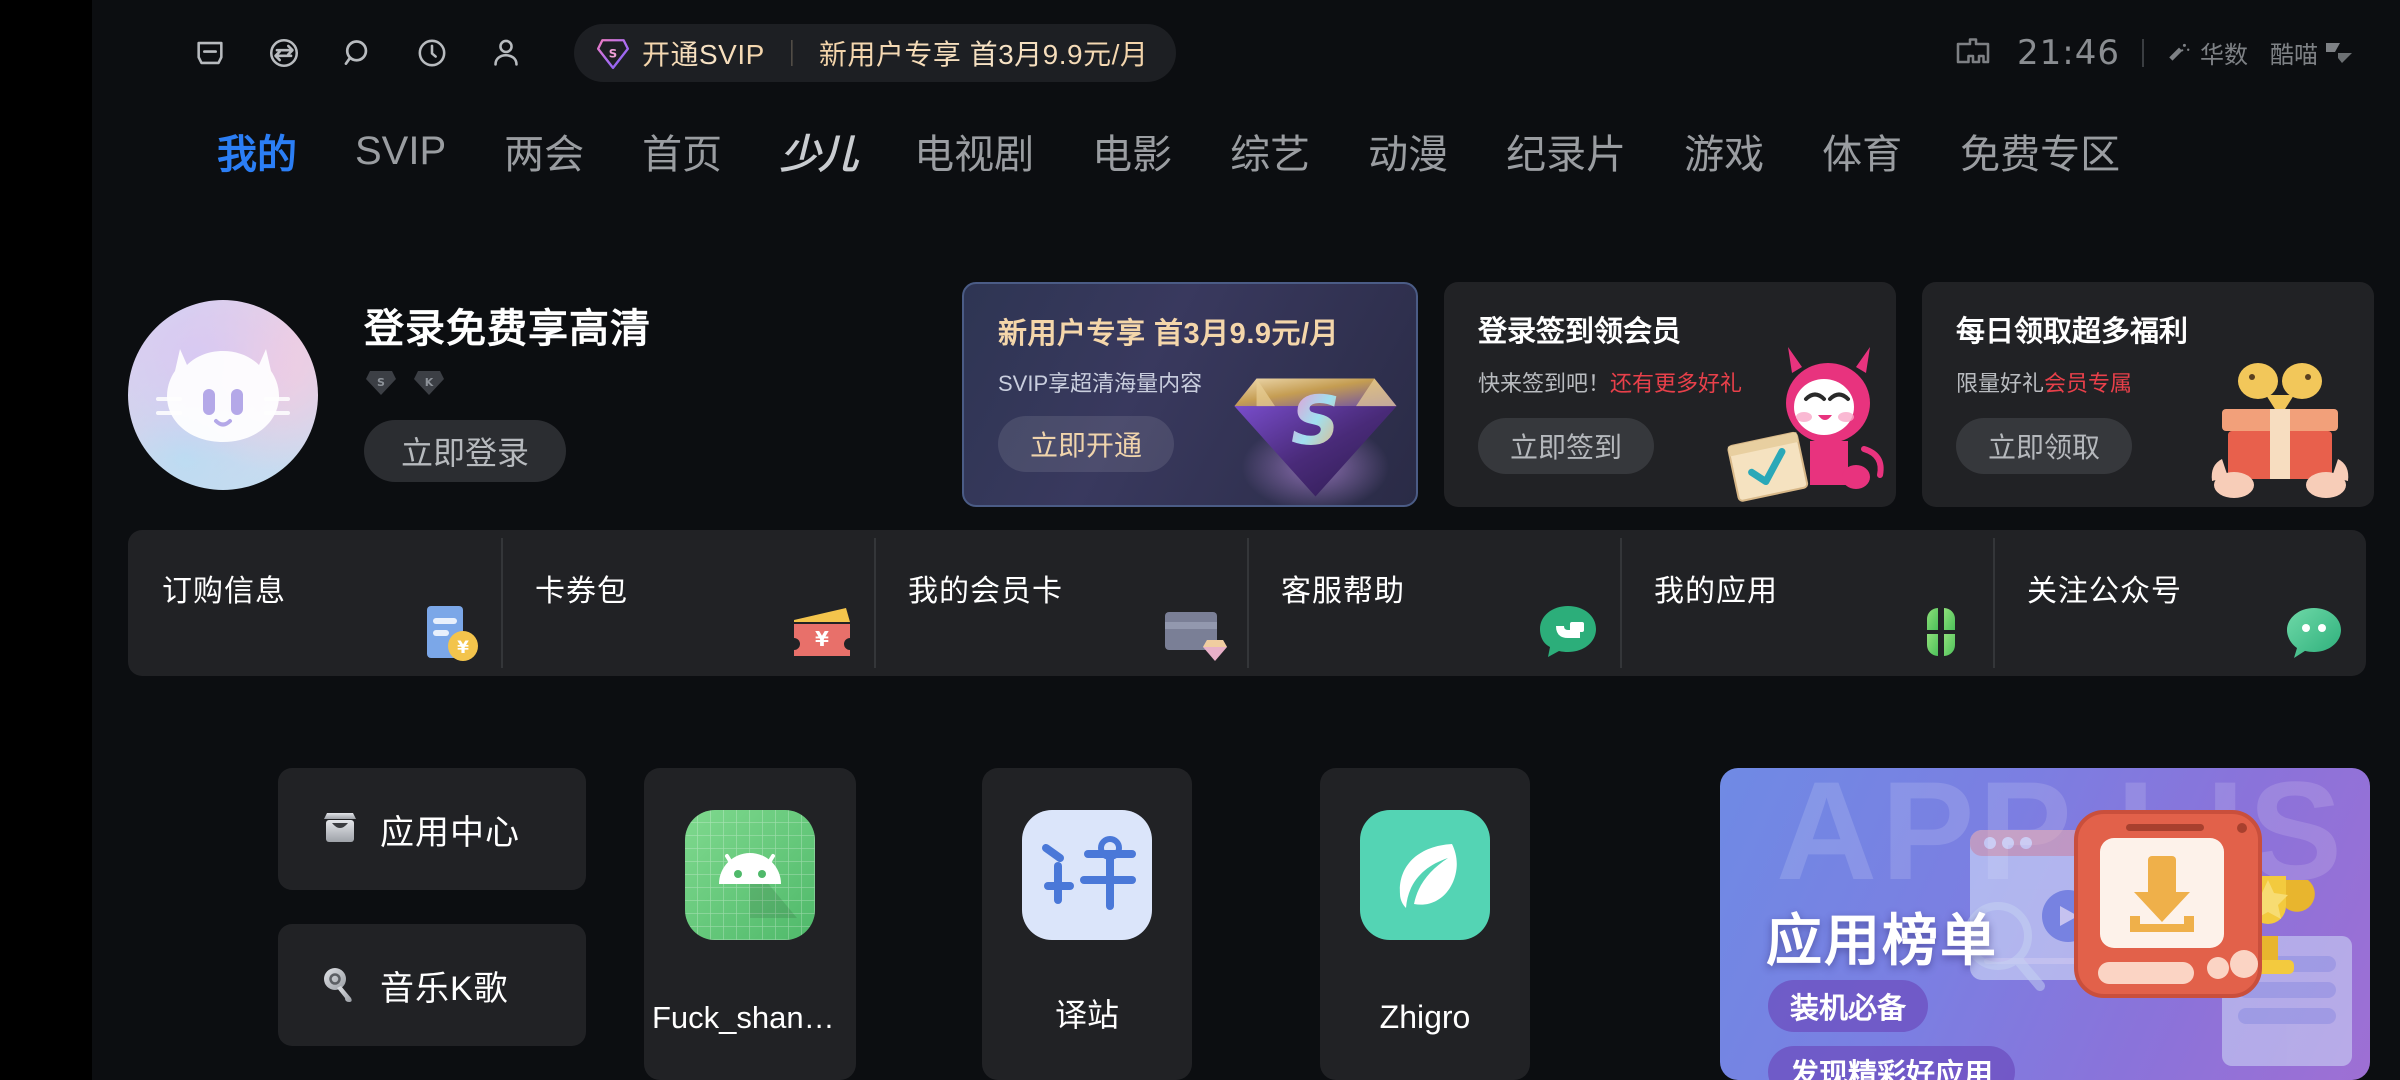 The height and width of the screenshot is (1080, 2400). Describe the element at coordinates (338, 985) in the screenshot. I see `microphone-icon` at that location.